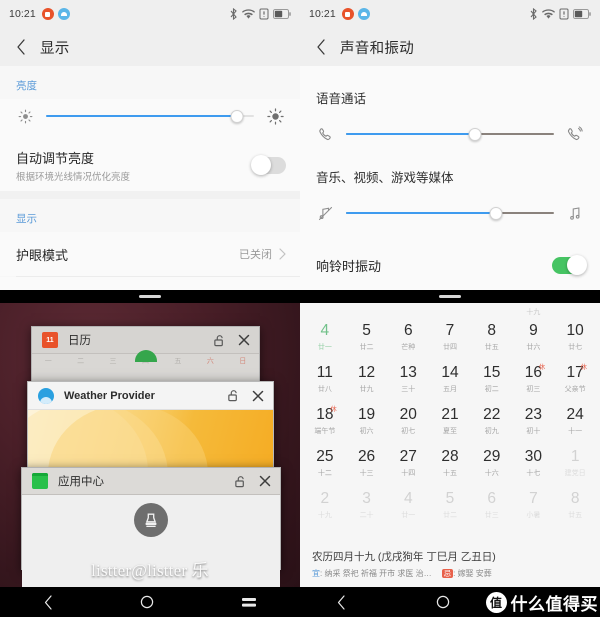 This screenshot has width=600, height=617. What do you see at coordinates (534, 310) in the screenshot?
I see `calendar-day: 十九` at bounding box center [534, 310].